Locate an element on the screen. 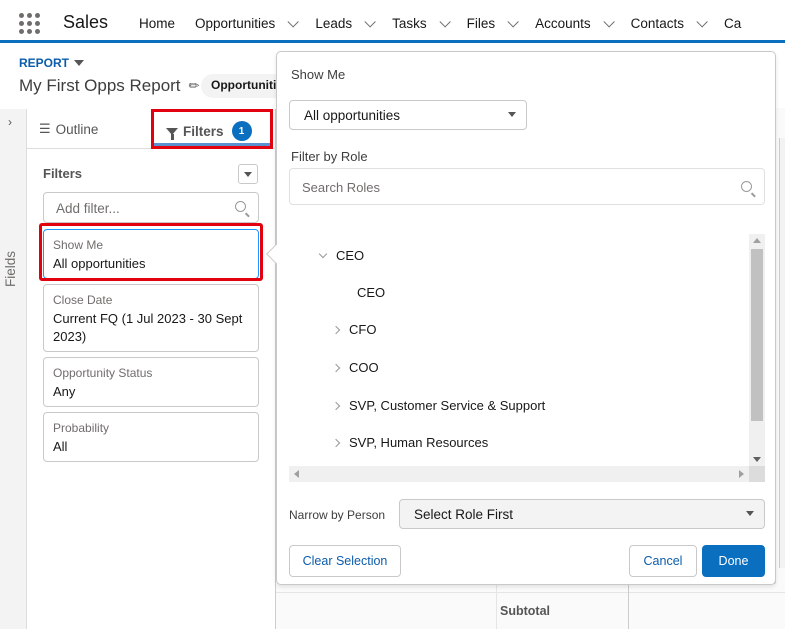 Image resolution: width=785 pixels, height=629 pixels. tree-item-ceo-leaf: CEO is located at coordinates (371, 292).